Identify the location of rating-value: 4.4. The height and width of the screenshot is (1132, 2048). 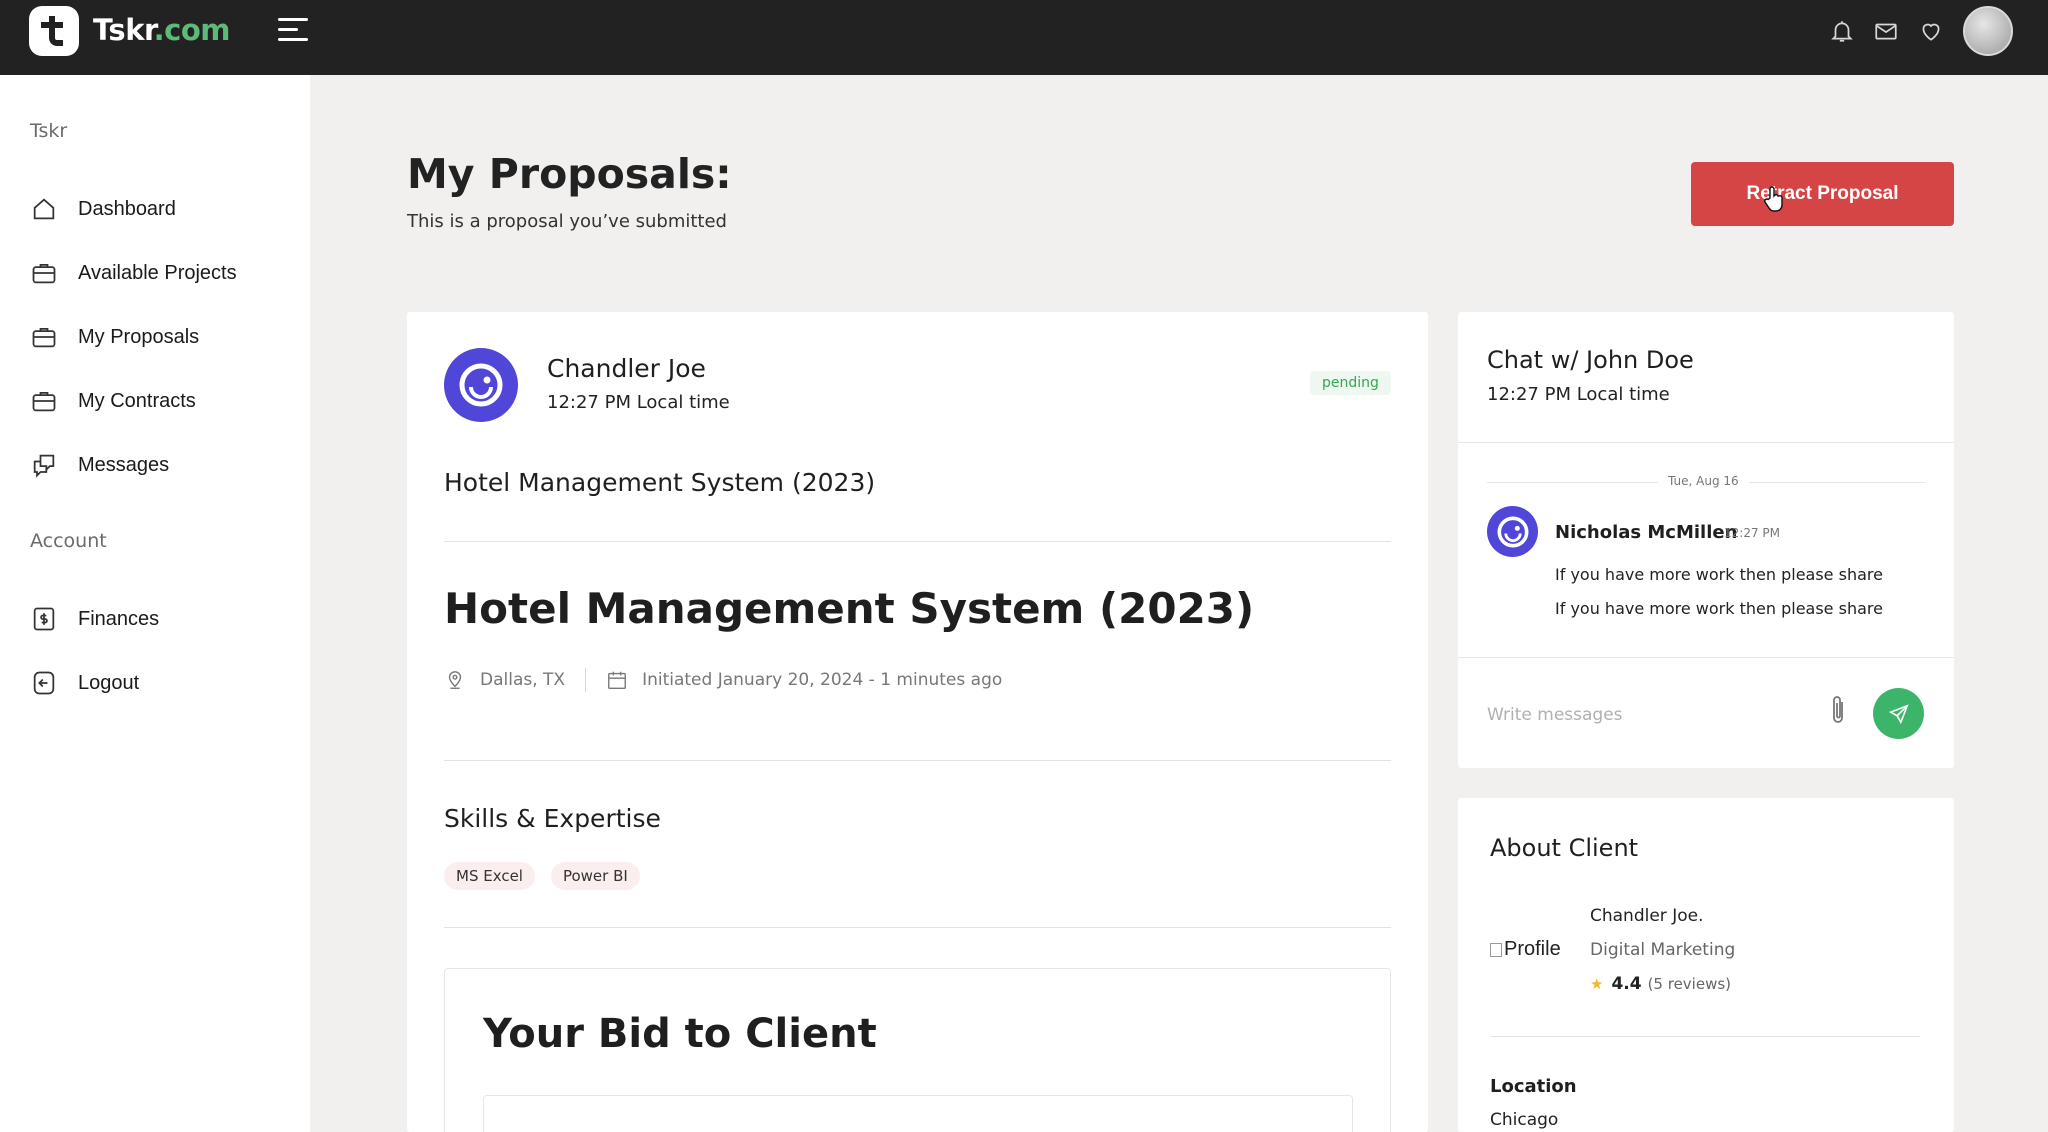
(1626, 984).